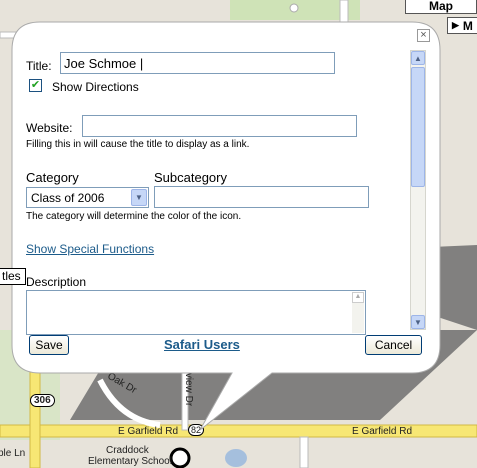 This screenshot has height=468, width=477. Describe the element at coordinates (196, 312) in the screenshot. I see `description-textarea: ▲` at that location.